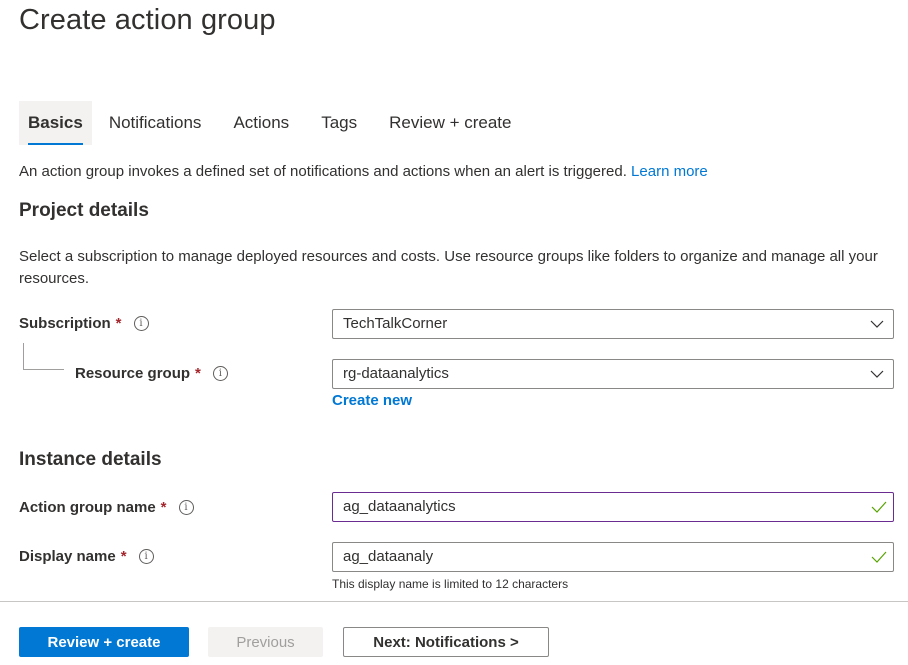  I want to click on display-name-value: ag_dataanaly, so click(388, 556).